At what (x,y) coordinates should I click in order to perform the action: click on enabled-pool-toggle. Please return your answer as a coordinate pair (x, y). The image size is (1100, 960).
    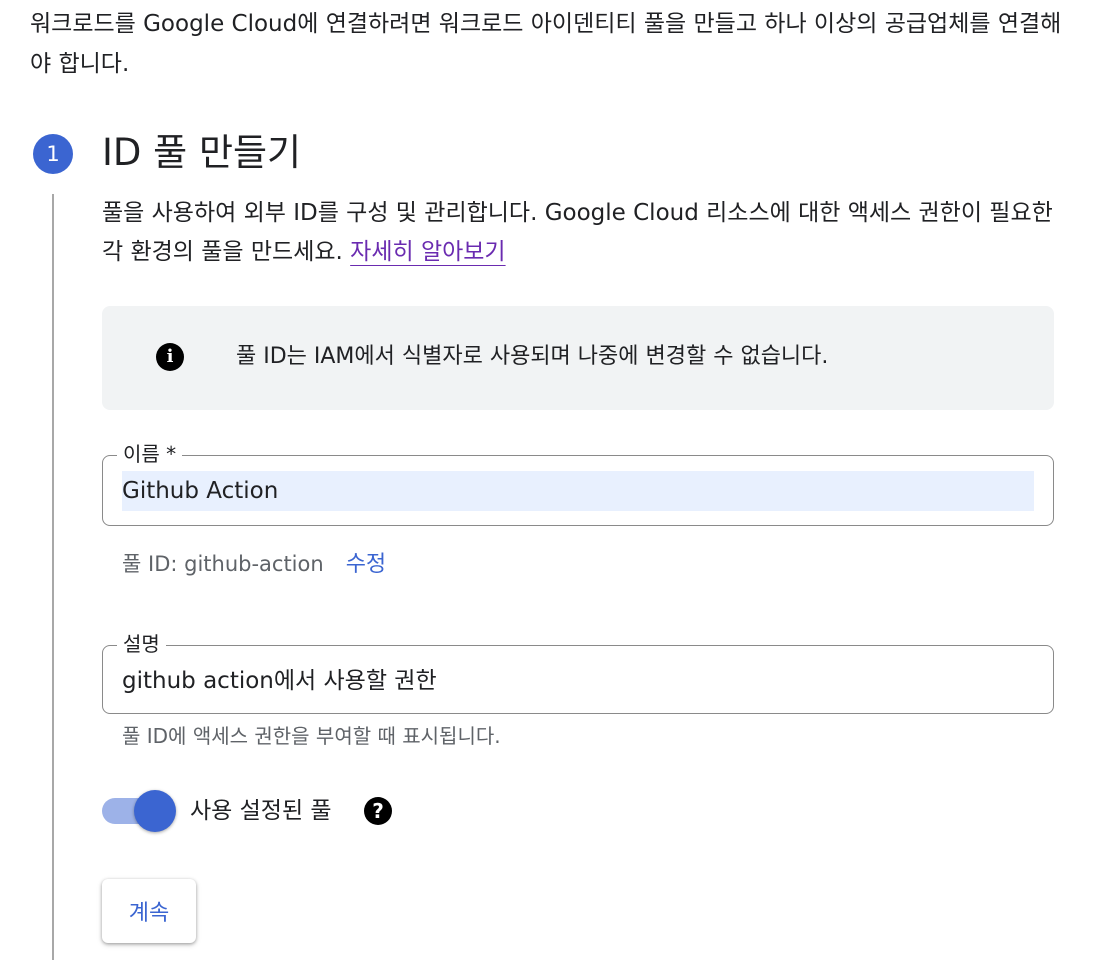
    Looking at the image, I should click on (139, 811).